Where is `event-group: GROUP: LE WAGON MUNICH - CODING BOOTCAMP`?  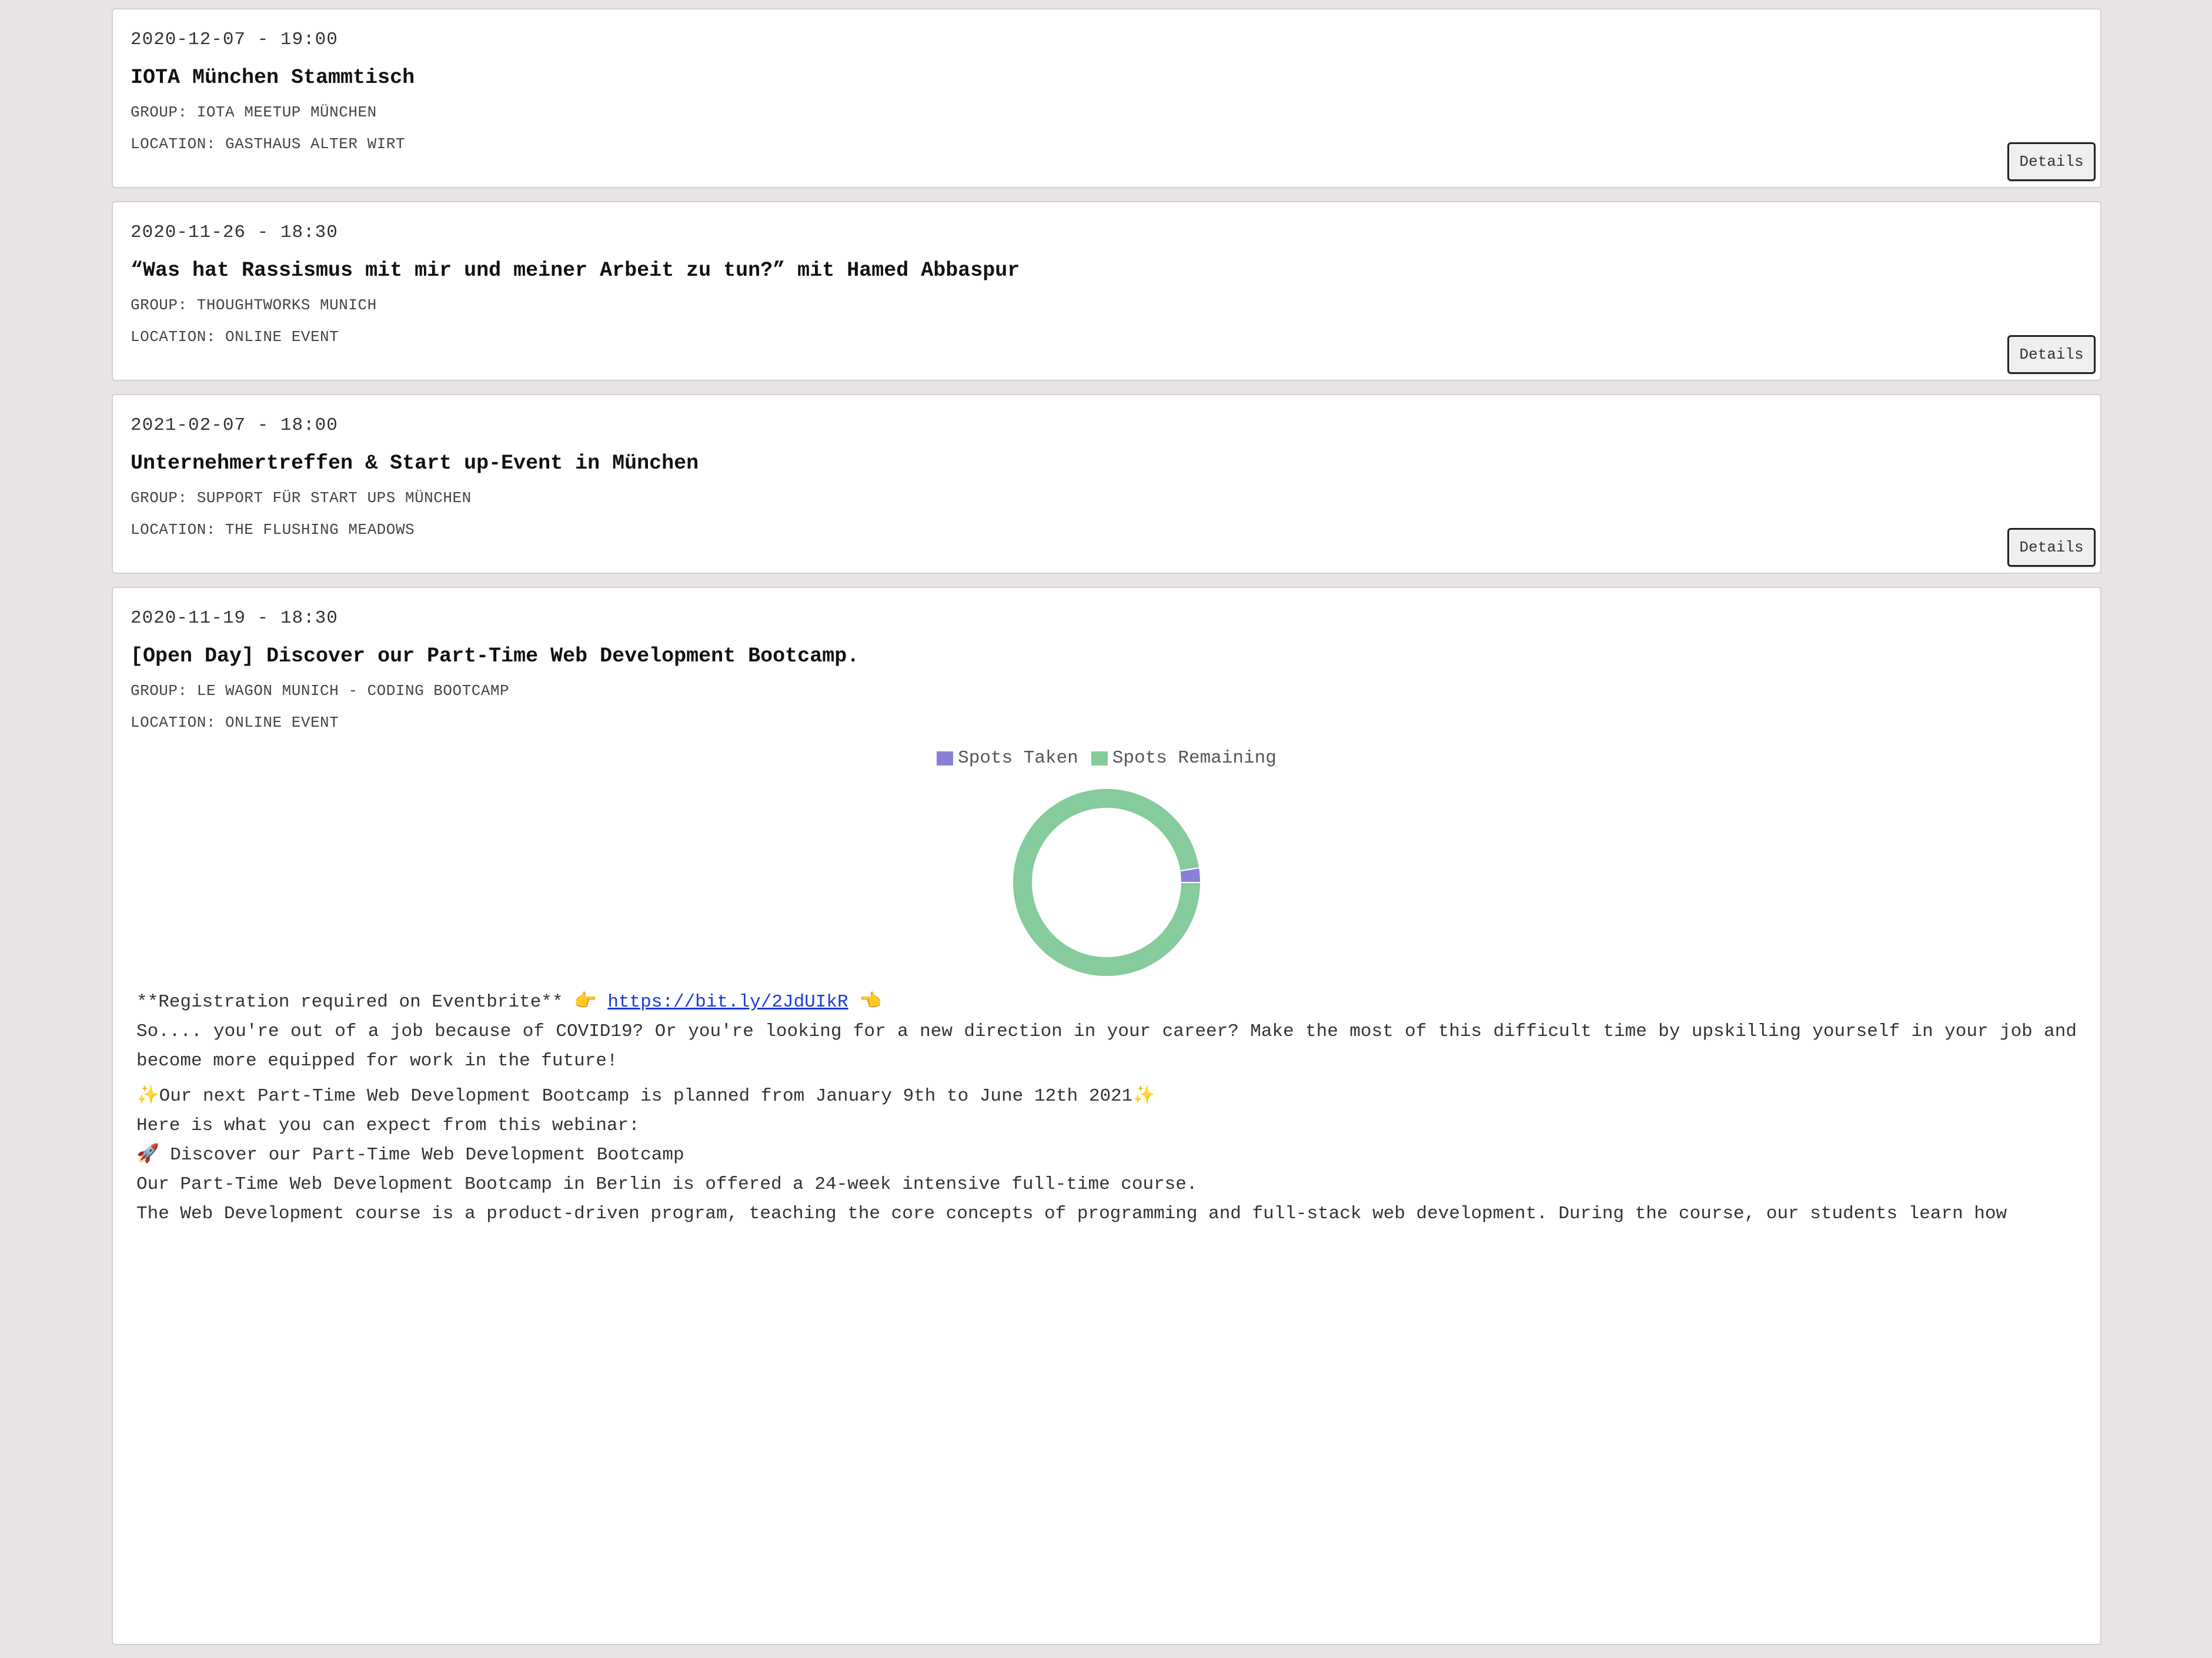
event-group: GROUP: LE WAGON MUNICH - CODING BOOTCAMP is located at coordinates (320, 691).